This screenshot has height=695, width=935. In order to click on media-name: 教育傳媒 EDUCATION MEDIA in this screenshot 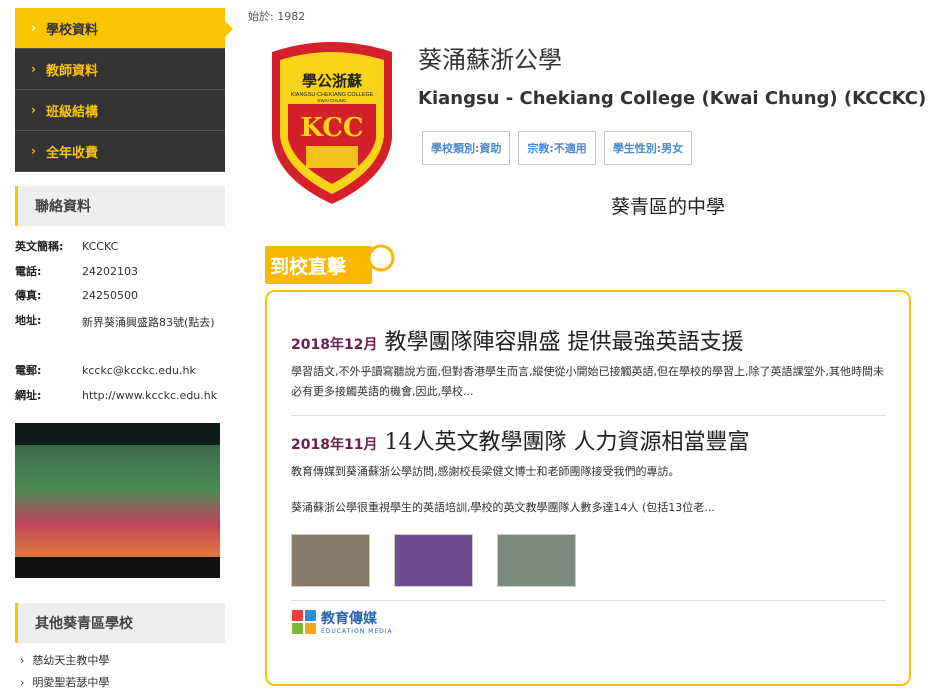, I will do `click(357, 621)`.